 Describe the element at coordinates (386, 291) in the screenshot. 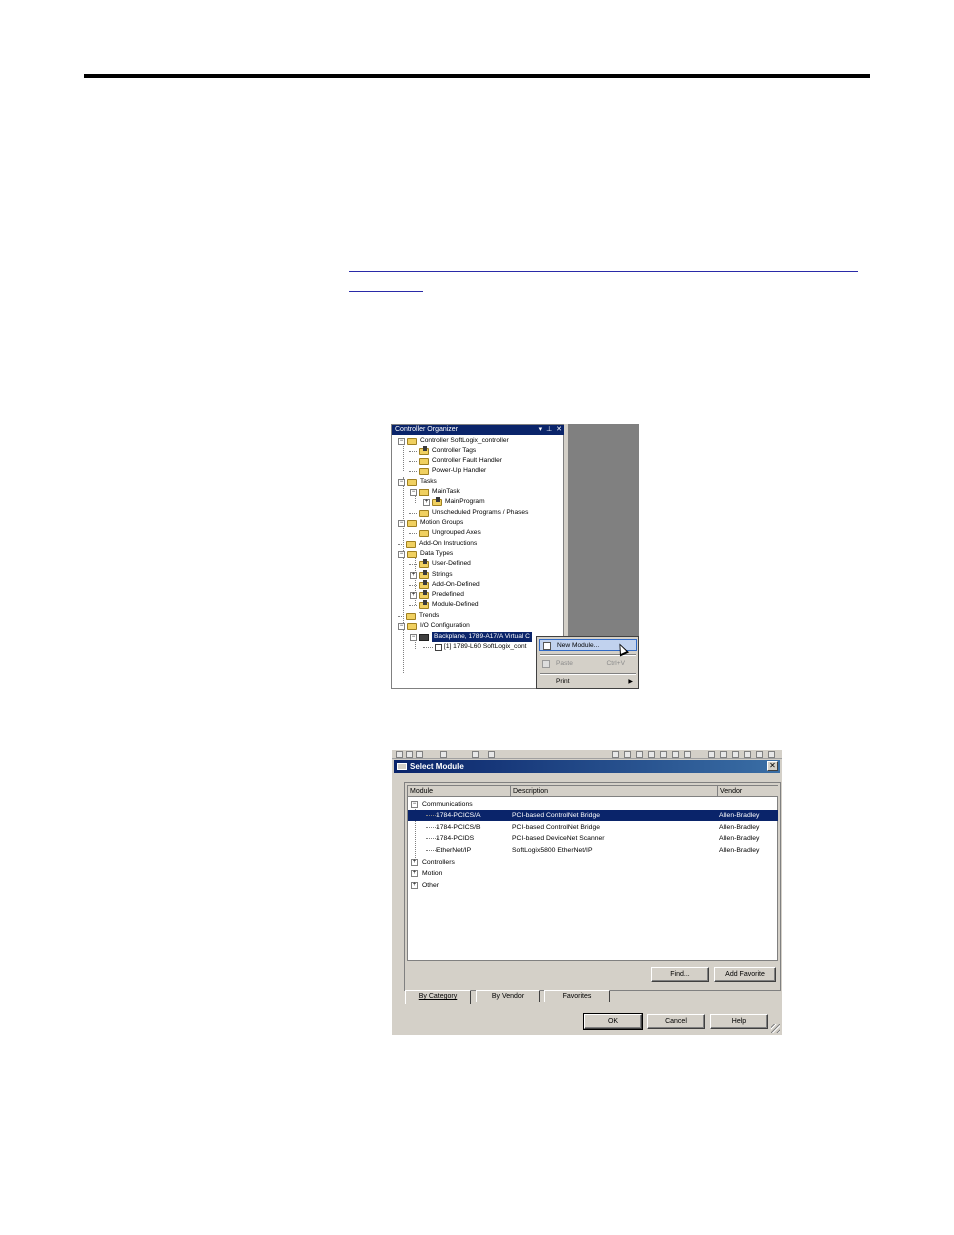

I see `hyperlink-underline-continued` at that location.